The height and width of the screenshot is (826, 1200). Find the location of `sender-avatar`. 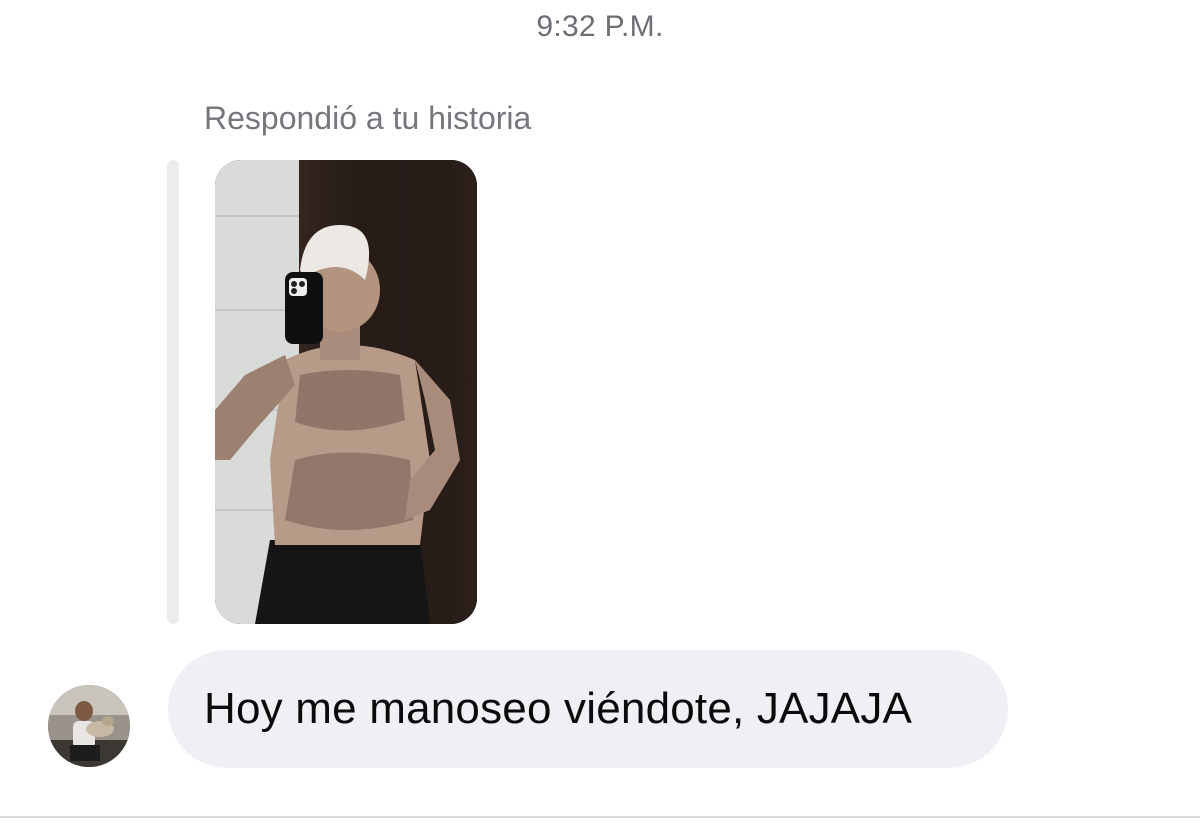

sender-avatar is located at coordinates (89, 726).